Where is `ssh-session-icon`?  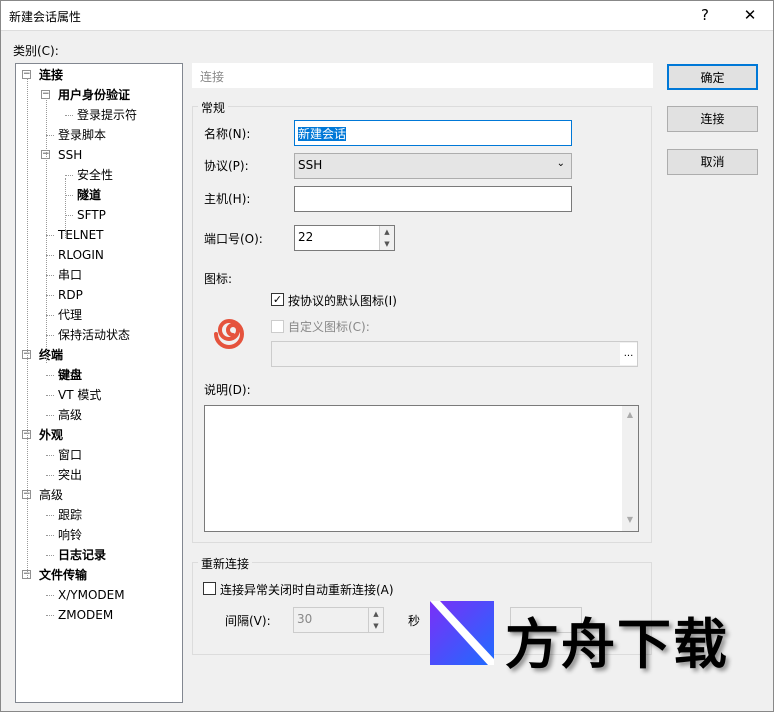
ssh-session-icon is located at coordinates (229, 333).